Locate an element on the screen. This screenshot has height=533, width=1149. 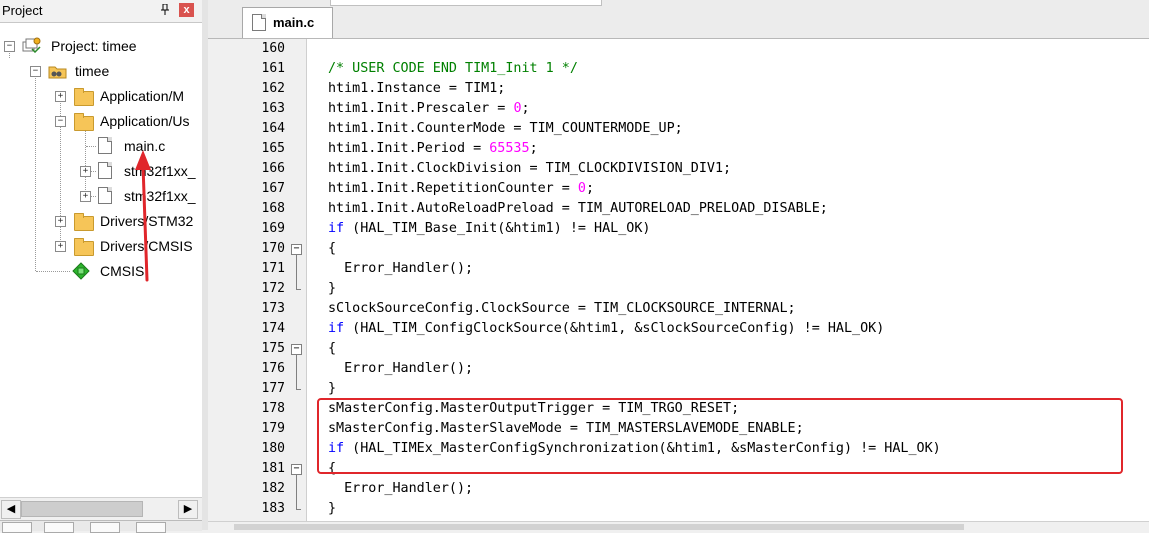
tree-item-label: stm32f1xx_ is located at coordinates (160, 171).